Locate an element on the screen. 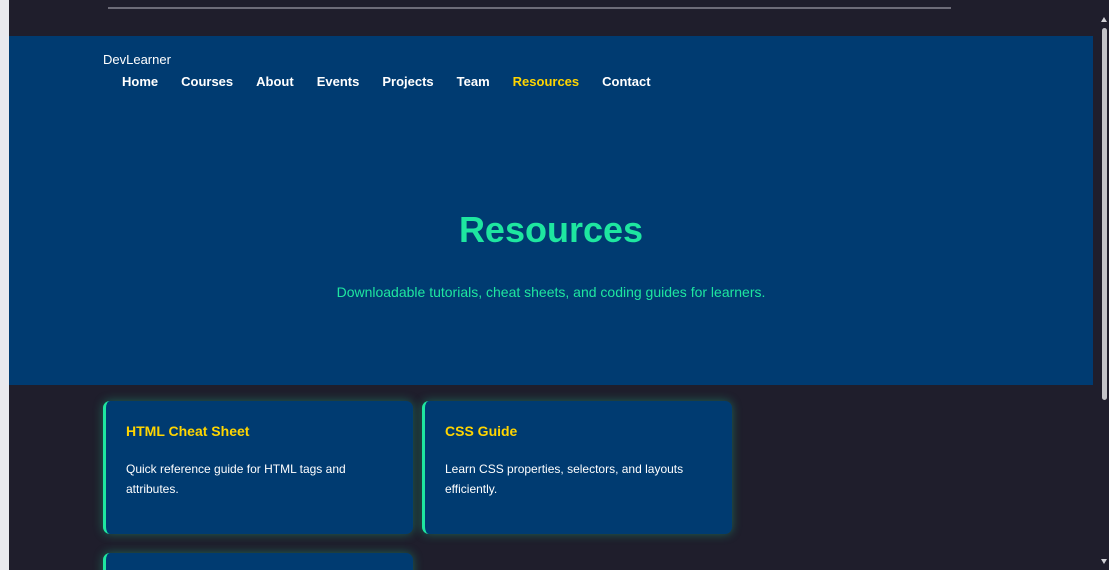 This screenshot has height=570, width=1109. nav-item-about: About is located at coordinates (275, 81).